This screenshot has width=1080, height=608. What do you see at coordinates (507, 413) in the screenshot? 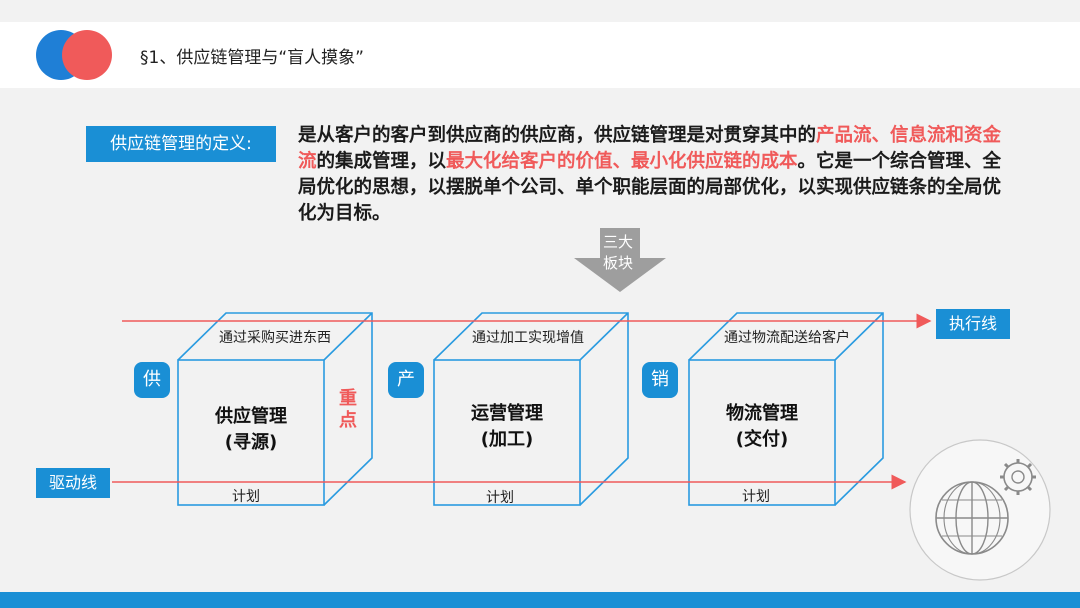
I see `box-title-main: 运营管理` at bounding box center [507, 413].